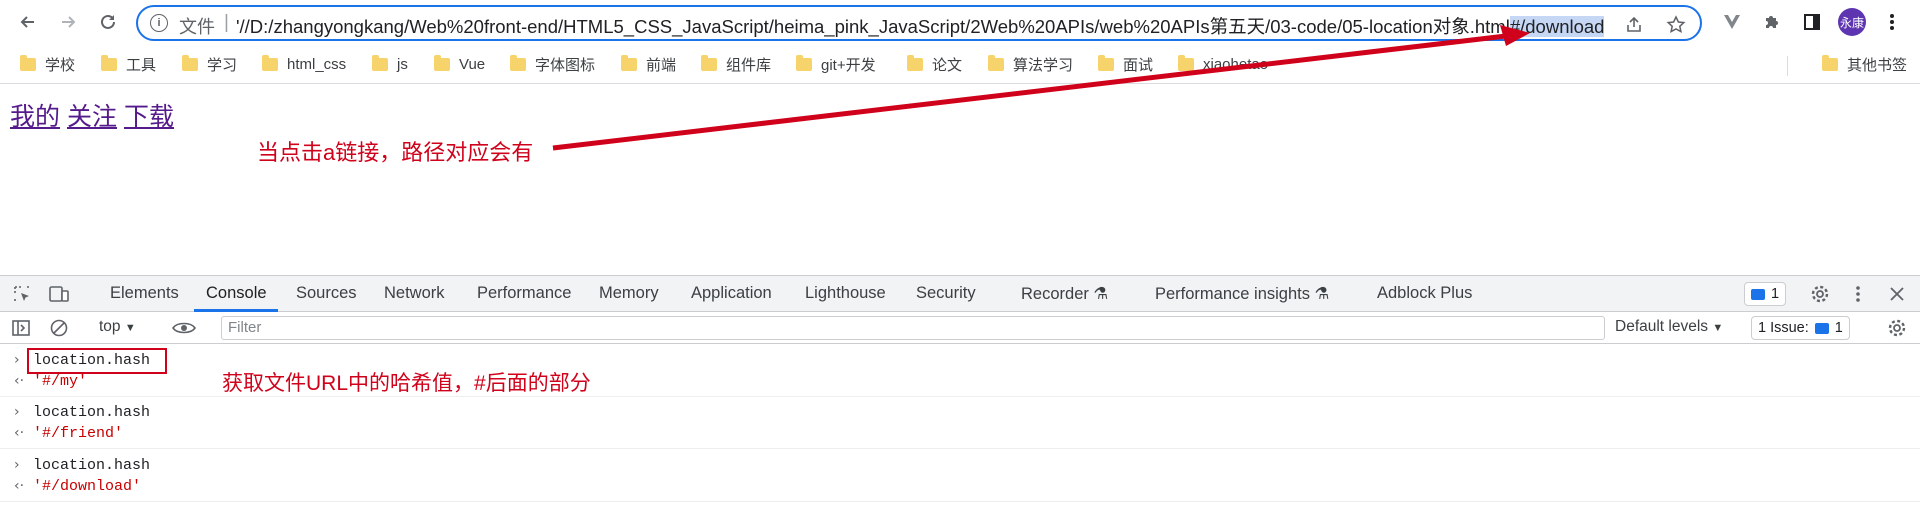 The height and width of the screenshot is (508, 1920). I want to click on tab-sources: Sources, so click(326, 293).